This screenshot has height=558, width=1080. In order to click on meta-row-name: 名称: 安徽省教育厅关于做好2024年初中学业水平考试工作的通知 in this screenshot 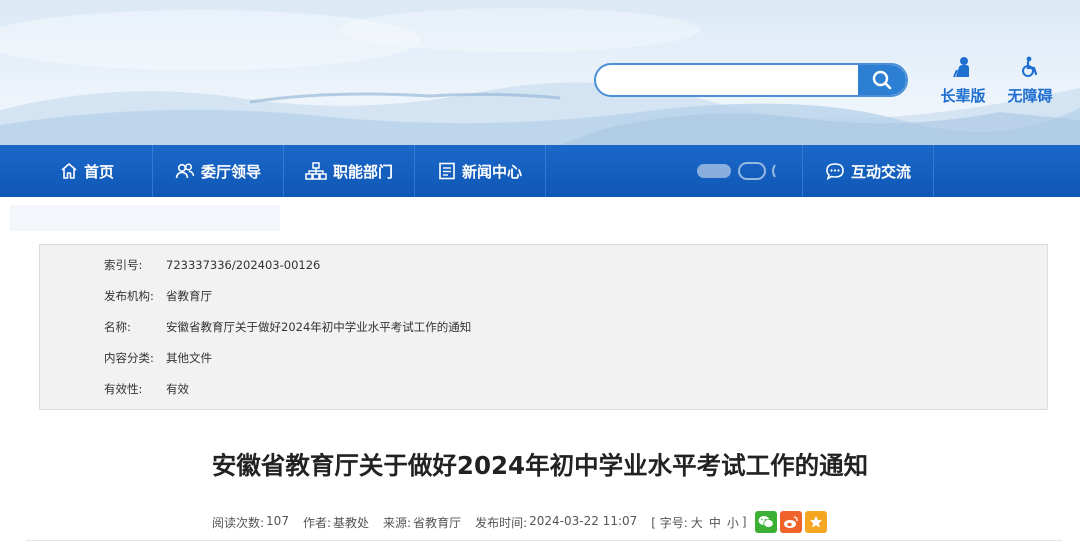, I will do `click(287, 327)`.